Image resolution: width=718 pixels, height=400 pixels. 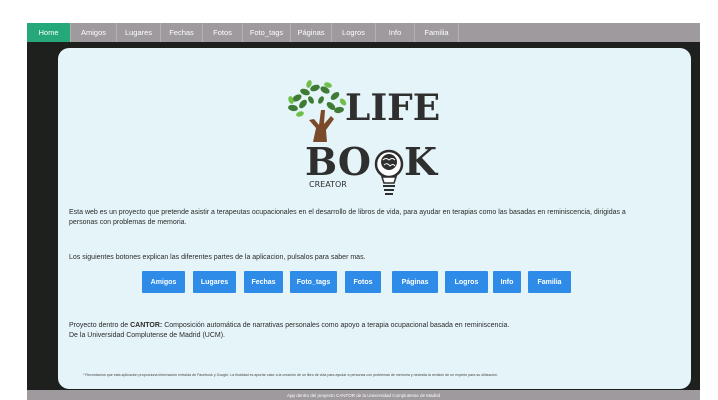 What do you see at coordinates (507, 282) in the screenshot?
I see `button-info: Info` at bounding box center [507, 282].